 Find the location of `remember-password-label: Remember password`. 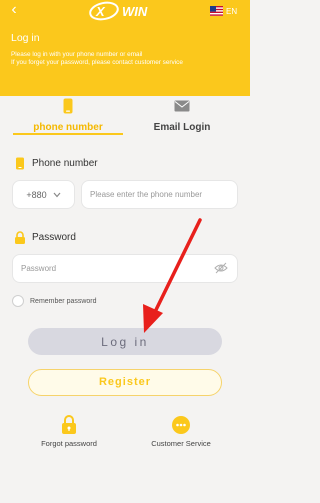

remember-password-label: Remember password is located at coordinates (63, 301).